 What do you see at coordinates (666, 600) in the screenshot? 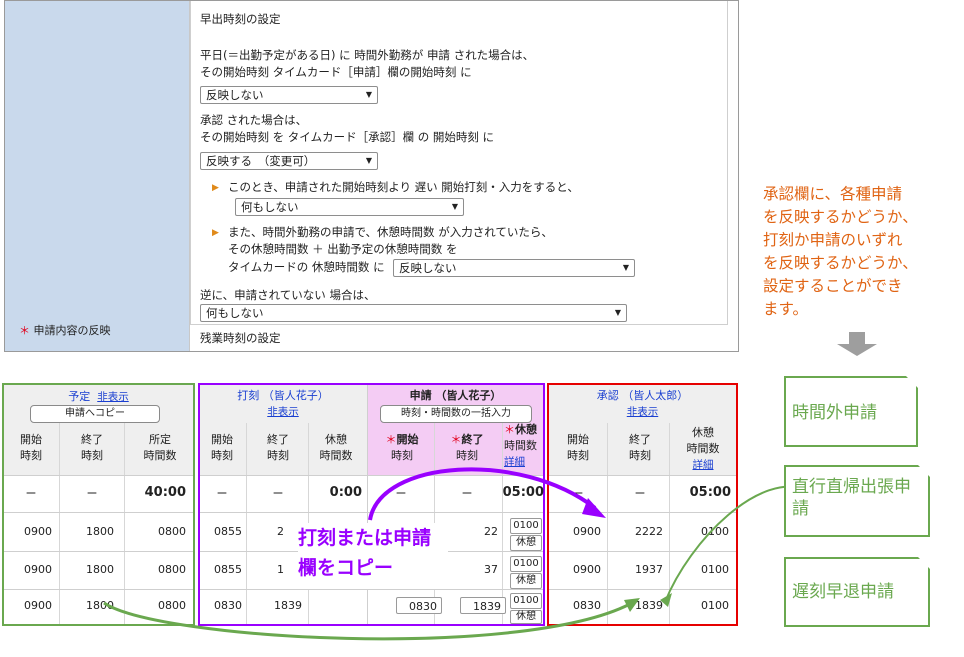
I see `green-arrowhead-icon` at bounding box center [666, 600].